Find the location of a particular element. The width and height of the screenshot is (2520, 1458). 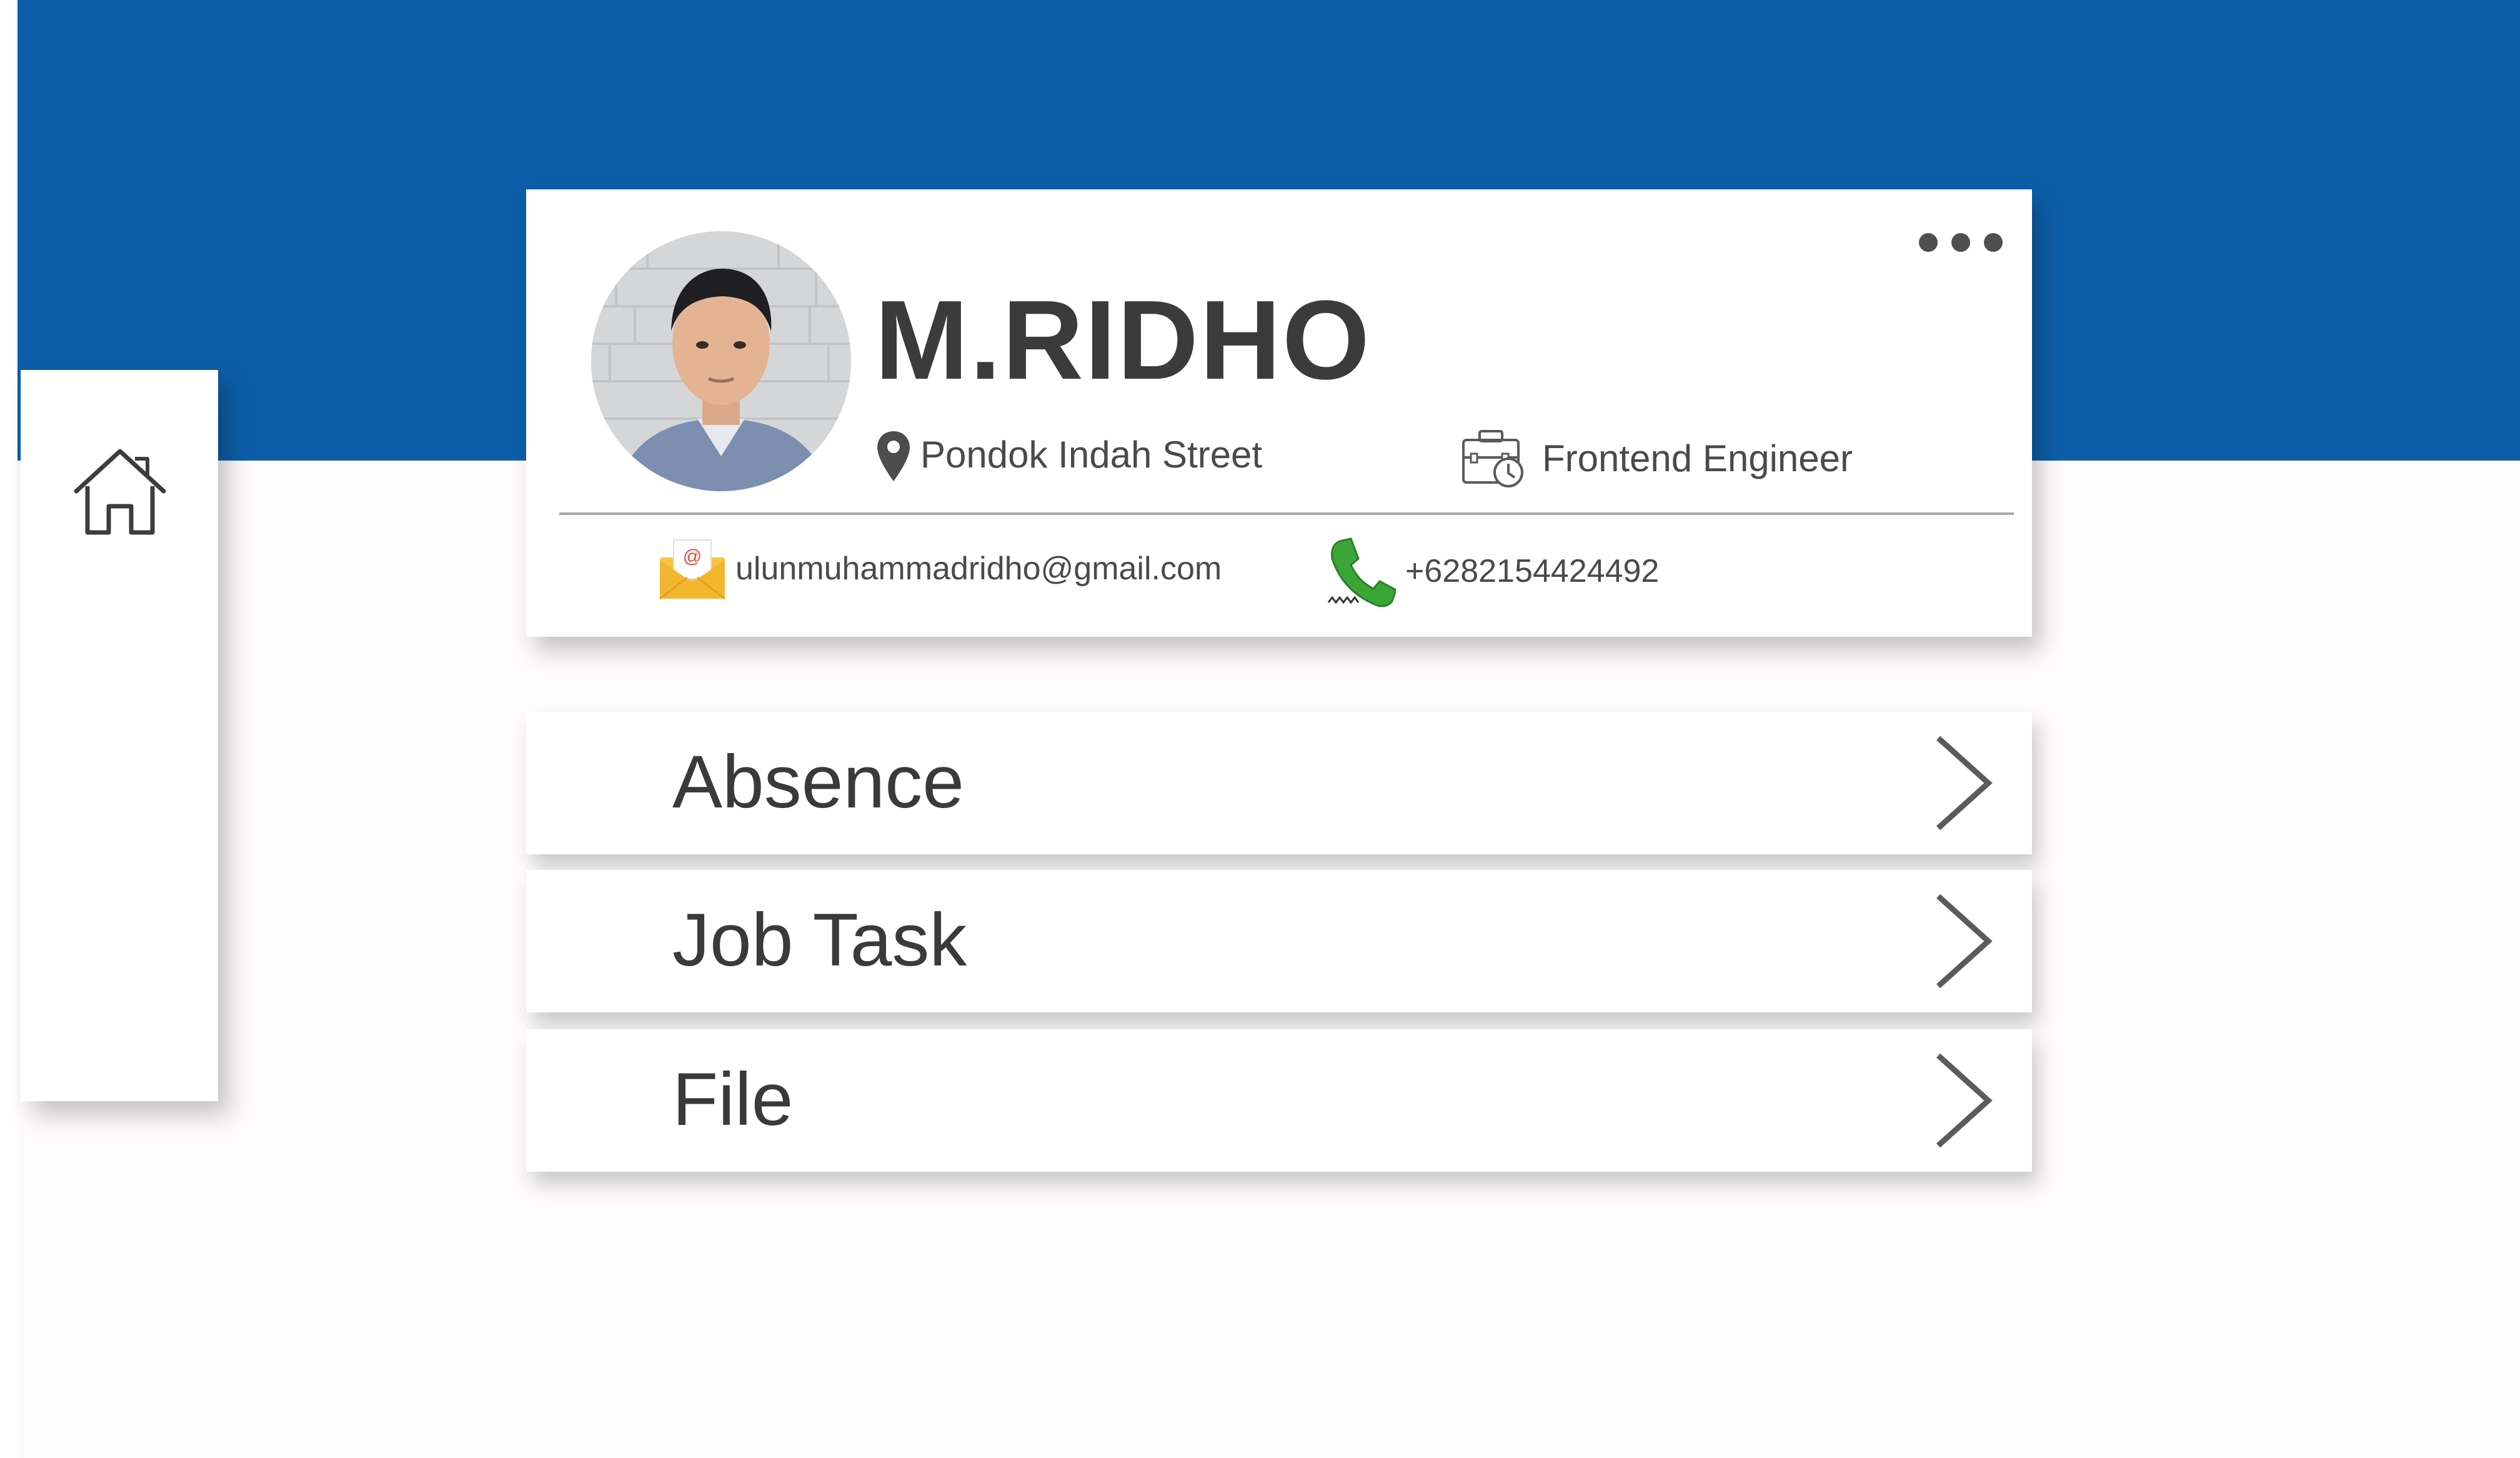

avatar is located at coordinates (721, 361).